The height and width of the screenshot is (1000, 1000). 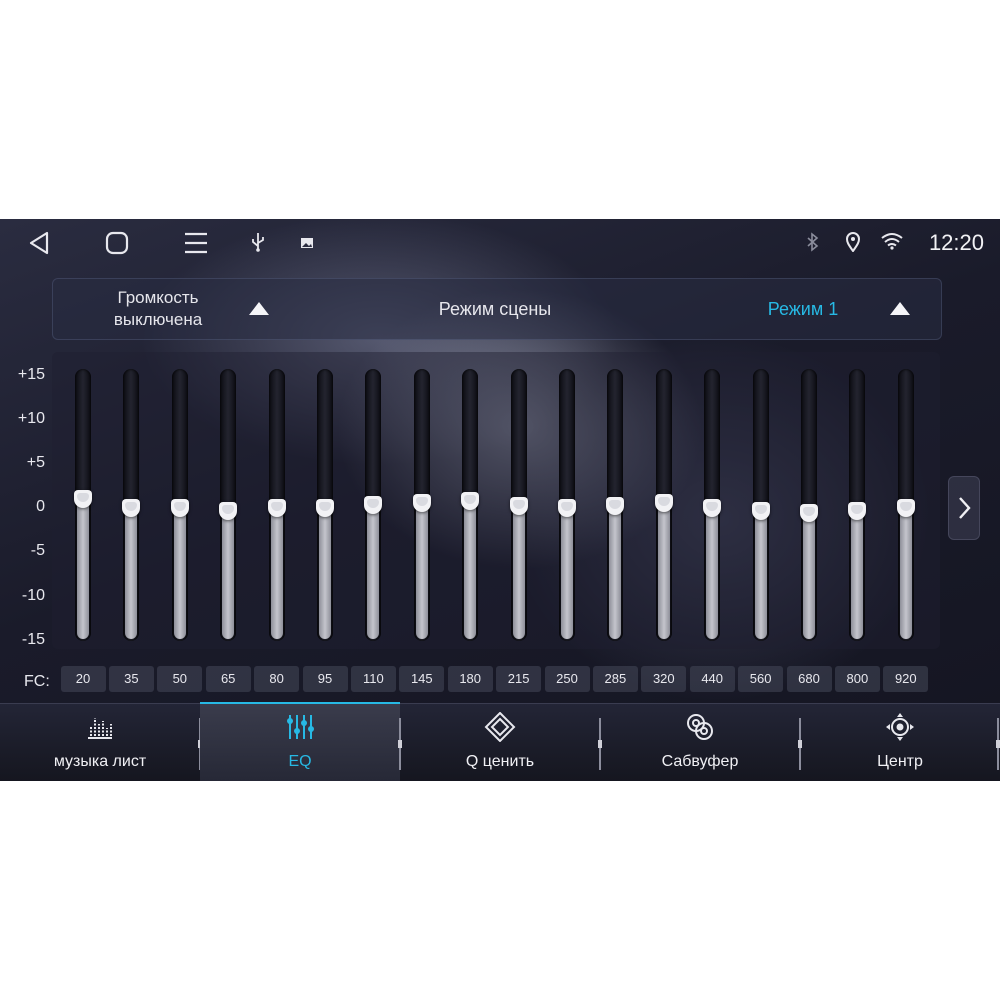 I want to click on frequency-label: 180, so click(x=470, y=679).